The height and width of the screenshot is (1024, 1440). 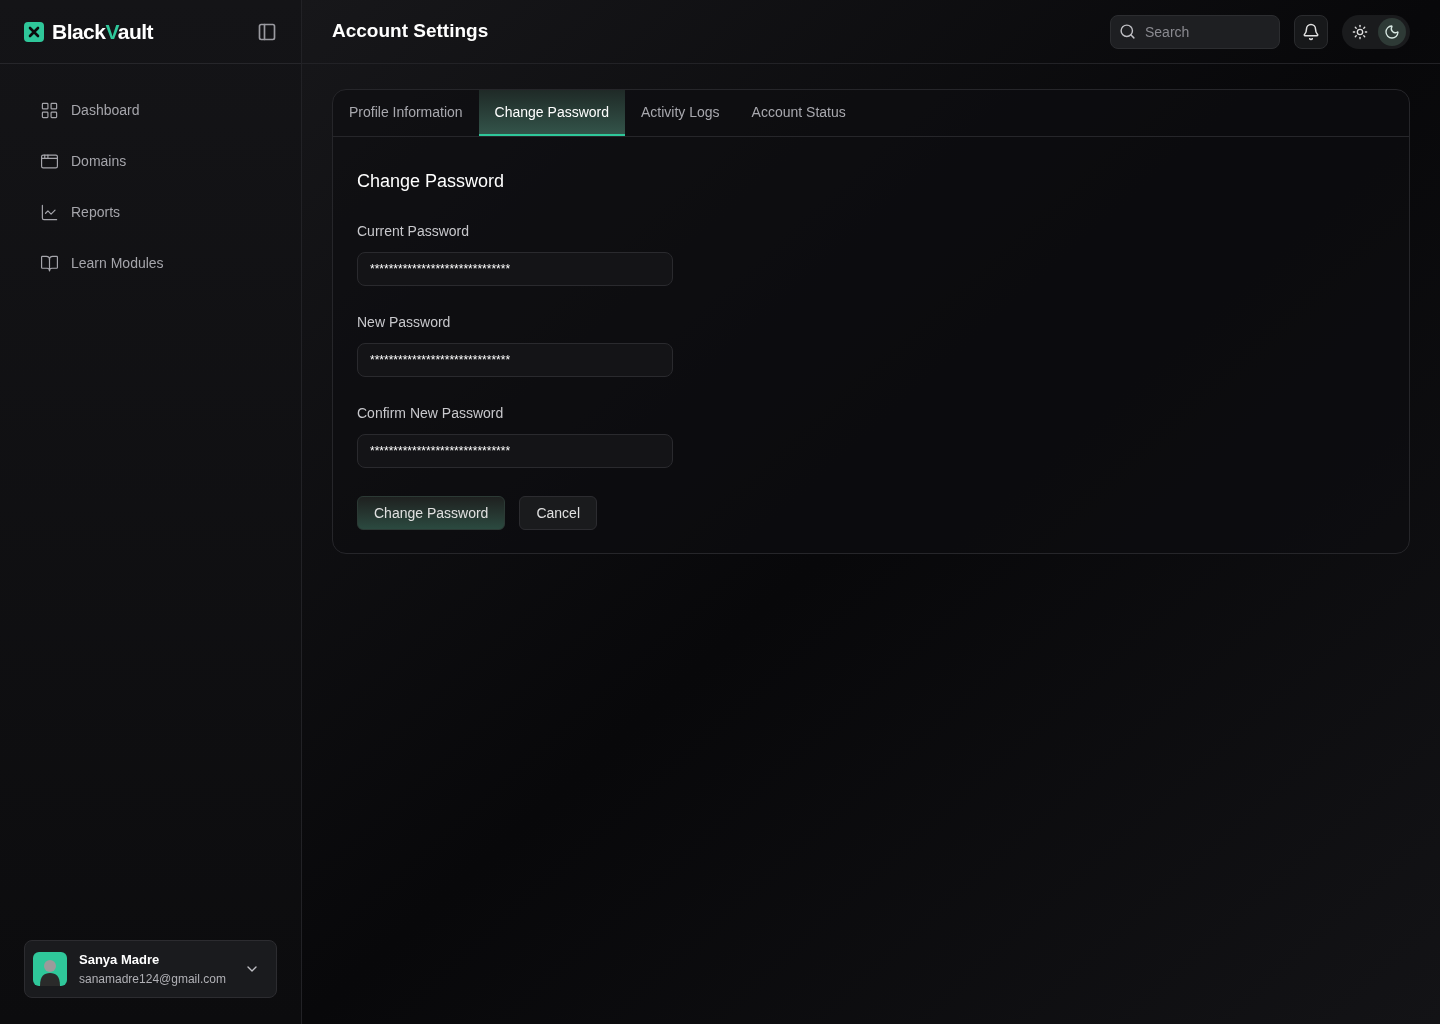 What do you see at coordinates (150, 212) in the screenshot?
I see `sidebar-item: Reports` at bounding box center [150, 212].